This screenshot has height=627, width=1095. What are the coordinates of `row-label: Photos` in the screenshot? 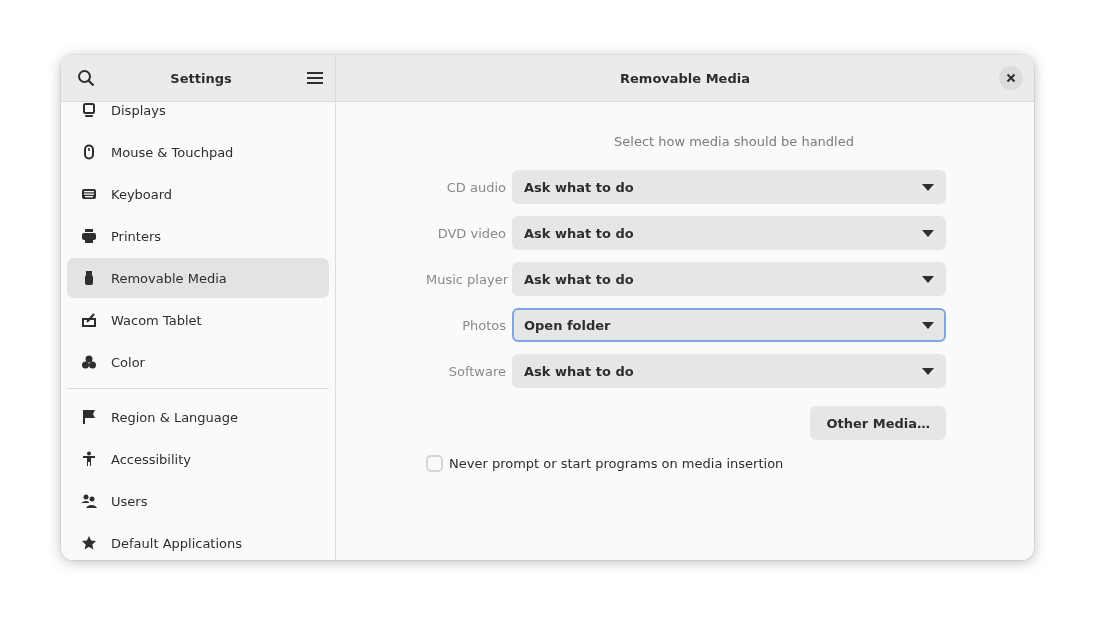 It's located at (483, 325).